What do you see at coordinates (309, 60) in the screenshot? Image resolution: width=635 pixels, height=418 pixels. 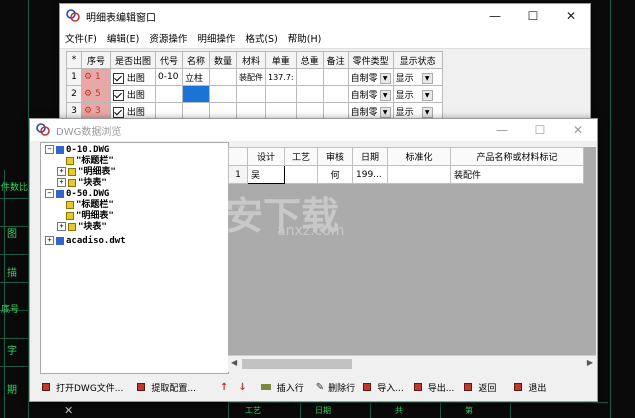 I see `col-header: 总重` at bounding box center [309, 60].